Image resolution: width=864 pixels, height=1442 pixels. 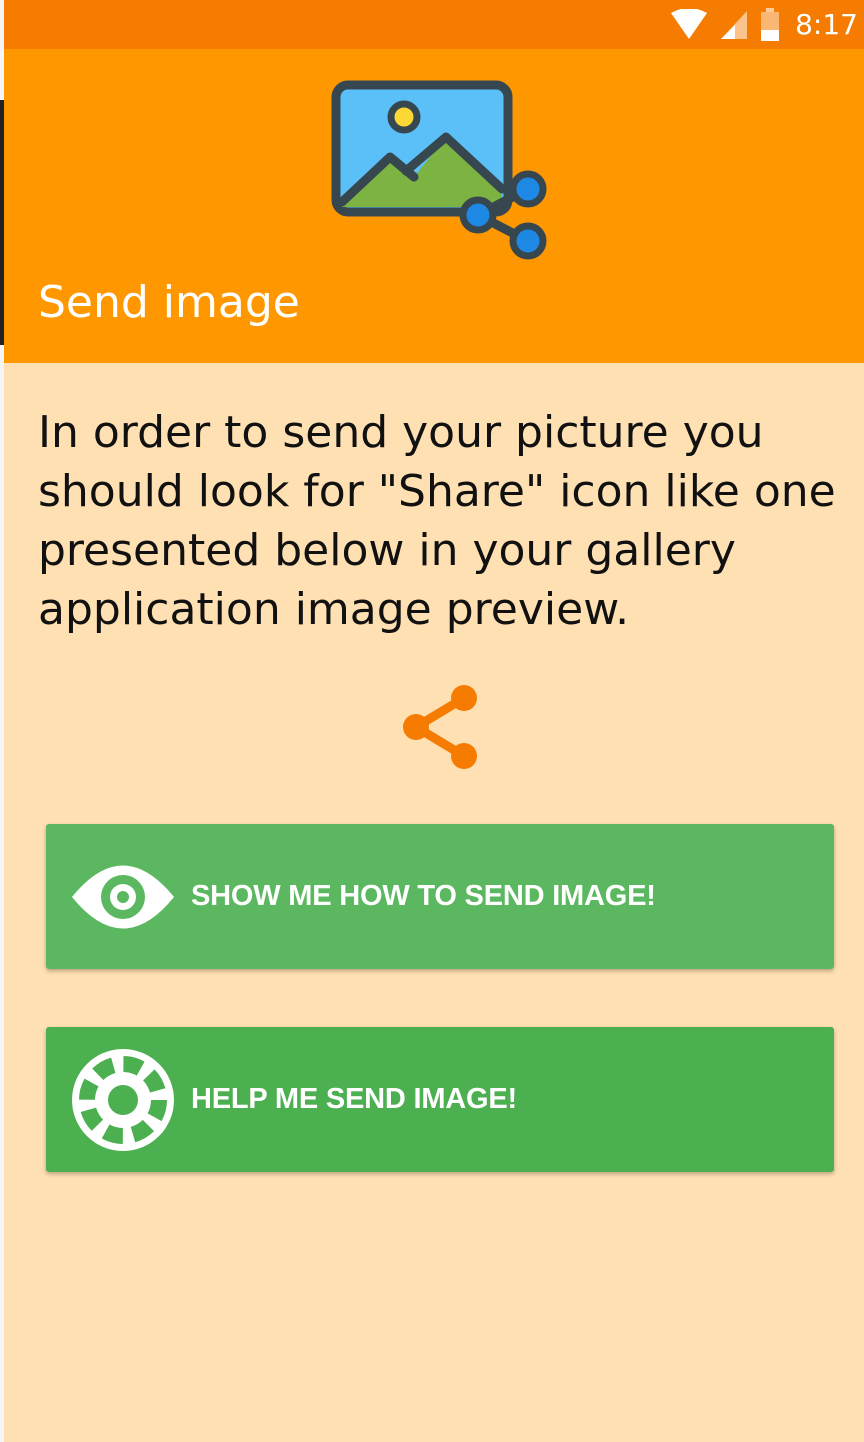 What do you see at coordinates (770, 24) in the screenshot?
I see `battery-icon` at bounding box center [770, 24].